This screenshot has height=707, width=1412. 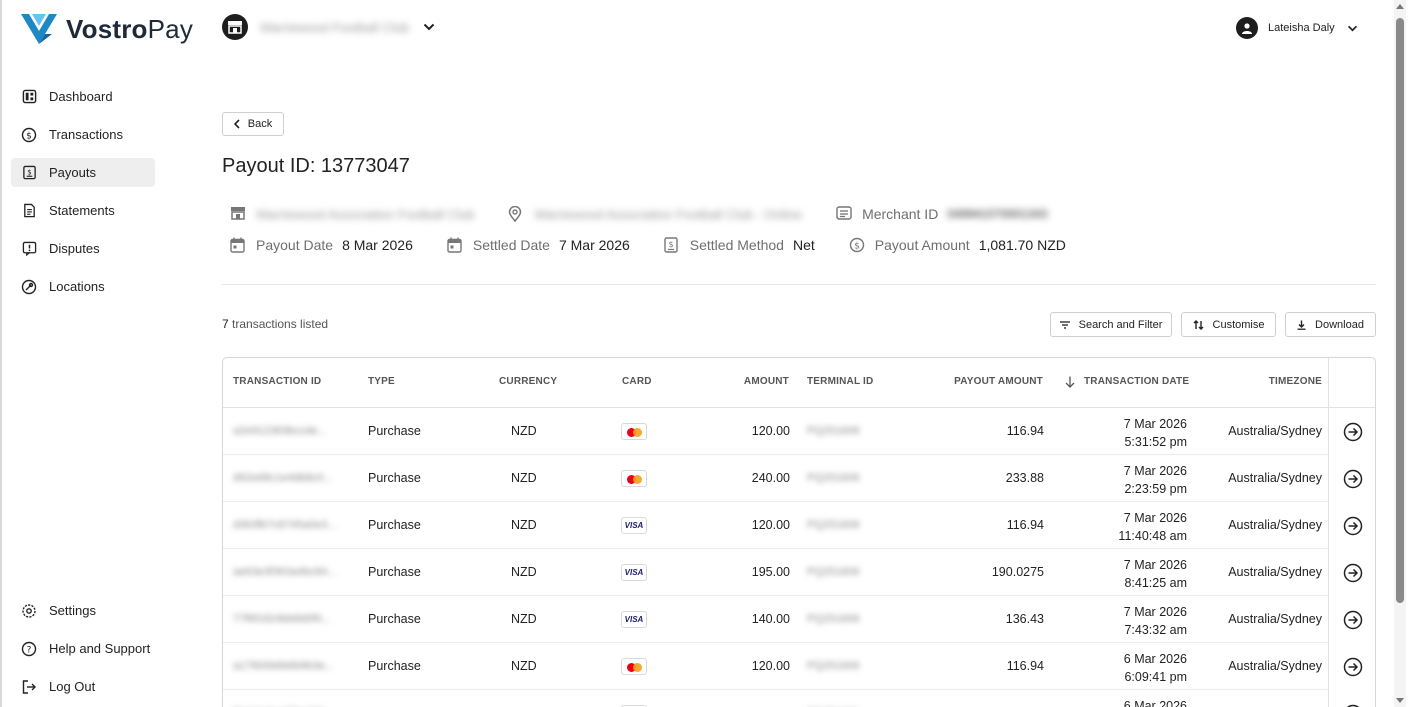 What do you see at coordinates (1025, 431) in the screenshot?
I see `payout-amount-cell: 116.94` at bounding box center [1025, 431].